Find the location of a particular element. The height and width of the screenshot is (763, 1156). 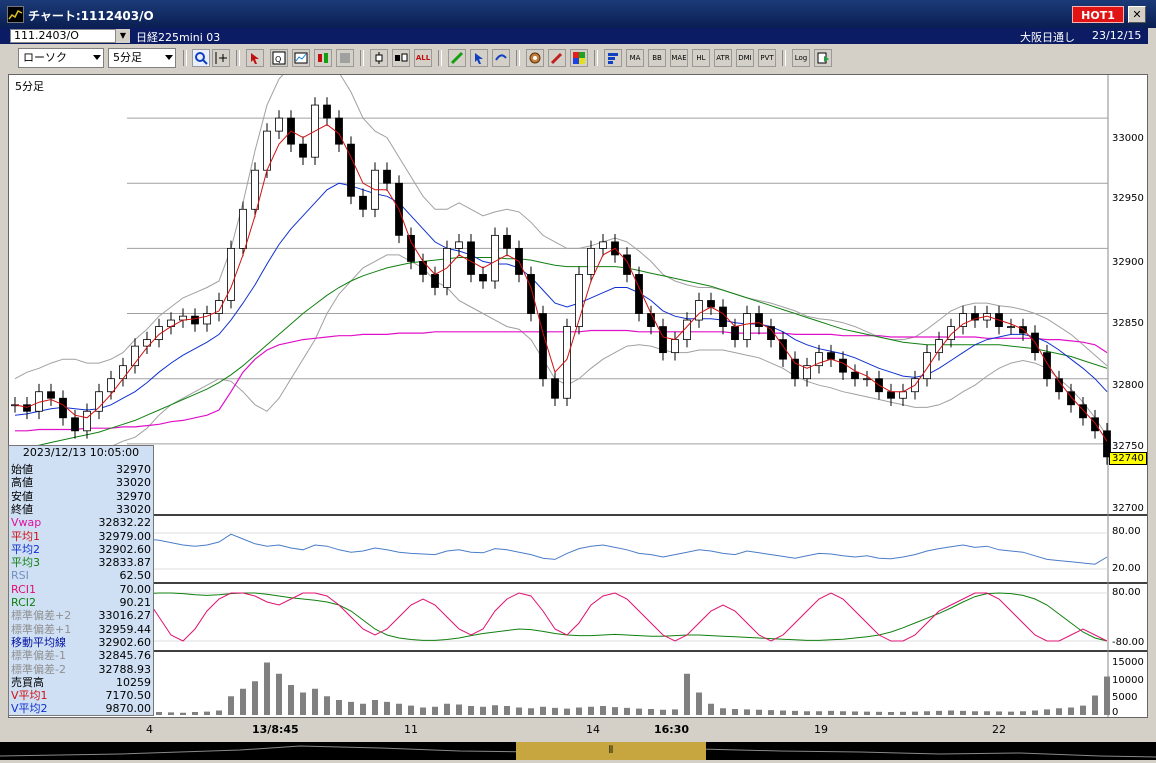

chart-window-icon is located at coordinates (301, 58).